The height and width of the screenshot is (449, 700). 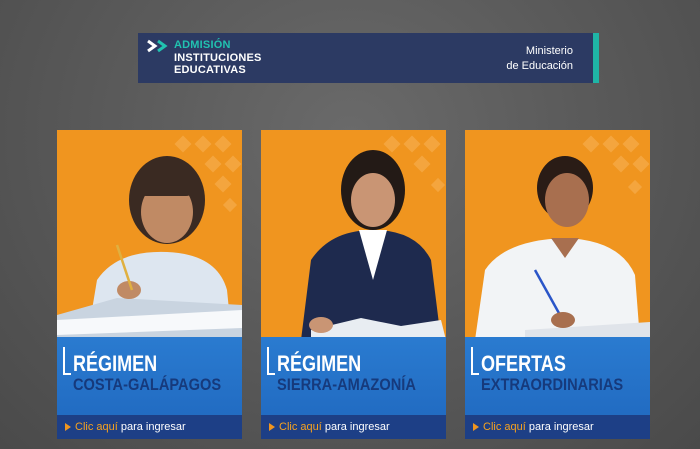 I want to click on card-subtitle: SIERRA-AMAZONÍA, so click(x=346, y=384).